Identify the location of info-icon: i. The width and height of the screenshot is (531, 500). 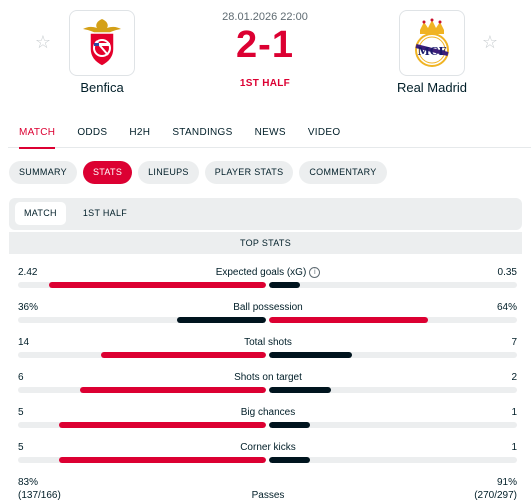
(315, 272).